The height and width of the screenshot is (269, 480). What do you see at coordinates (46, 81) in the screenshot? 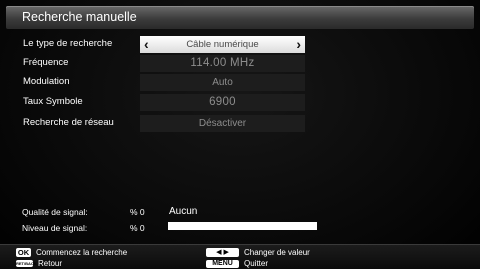
I see `modulation-label: Modulation` at bounding box center [46, 81].